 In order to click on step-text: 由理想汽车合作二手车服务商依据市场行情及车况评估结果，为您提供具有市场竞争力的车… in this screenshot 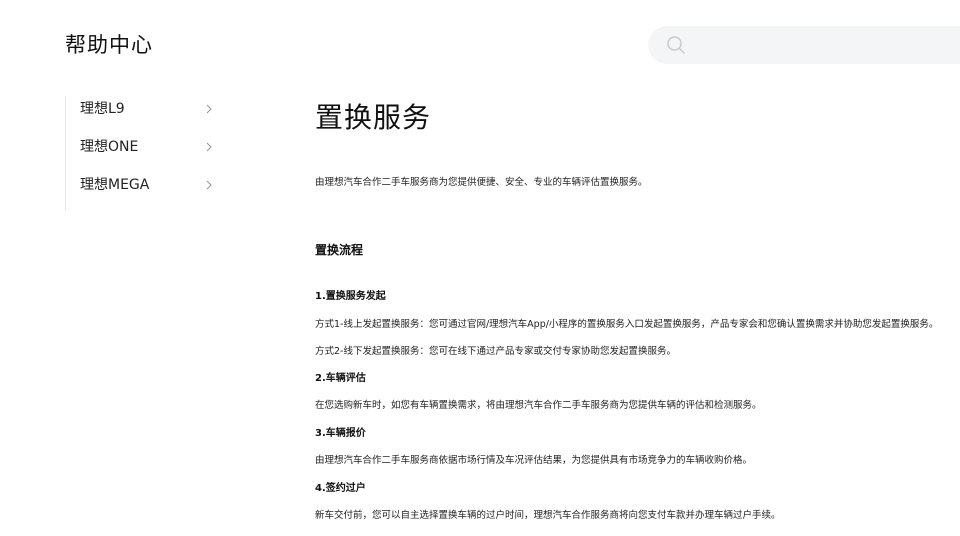, I will do `click(534, 460)`.